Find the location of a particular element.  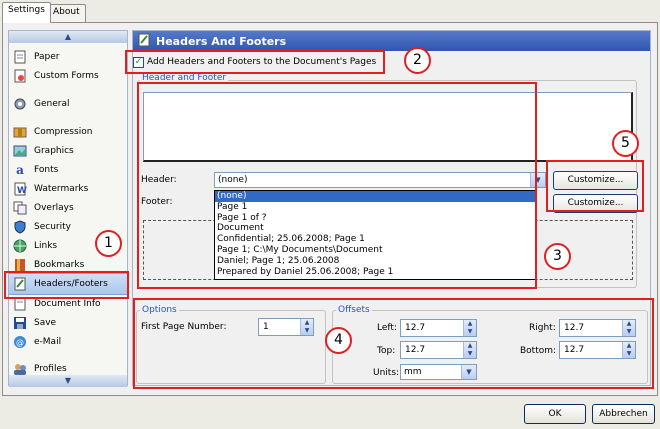

sidebar-item-paper: Paper is located at coordinates (68, 56).